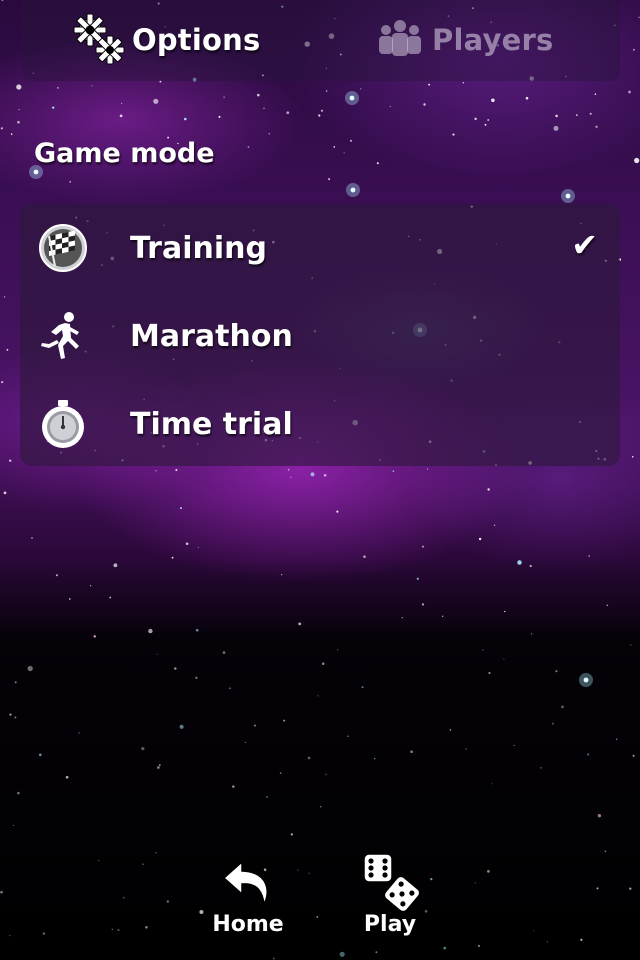 The width and height of the screenshot is (640, 960). I want to click on home-button: Home, so click(248, 897).